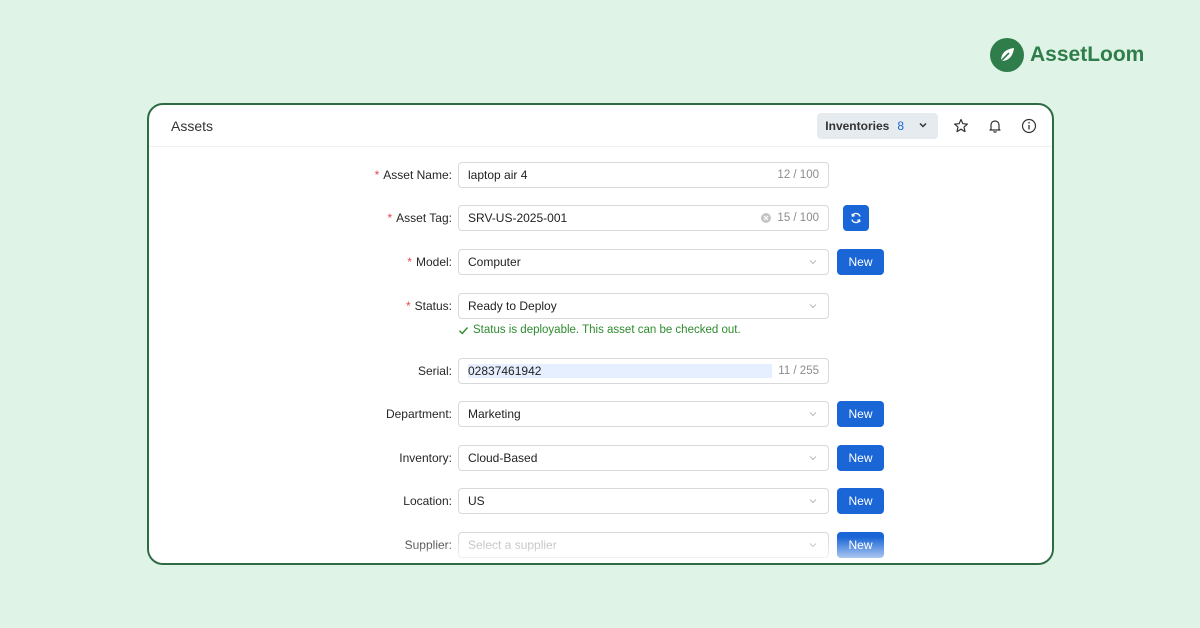 This screenshot has width=1200, height=628. What do you see at coordinates (798, 371) in the screenshot?
I see `serial-count: 11 / 255` at bounding box center [798, 371].